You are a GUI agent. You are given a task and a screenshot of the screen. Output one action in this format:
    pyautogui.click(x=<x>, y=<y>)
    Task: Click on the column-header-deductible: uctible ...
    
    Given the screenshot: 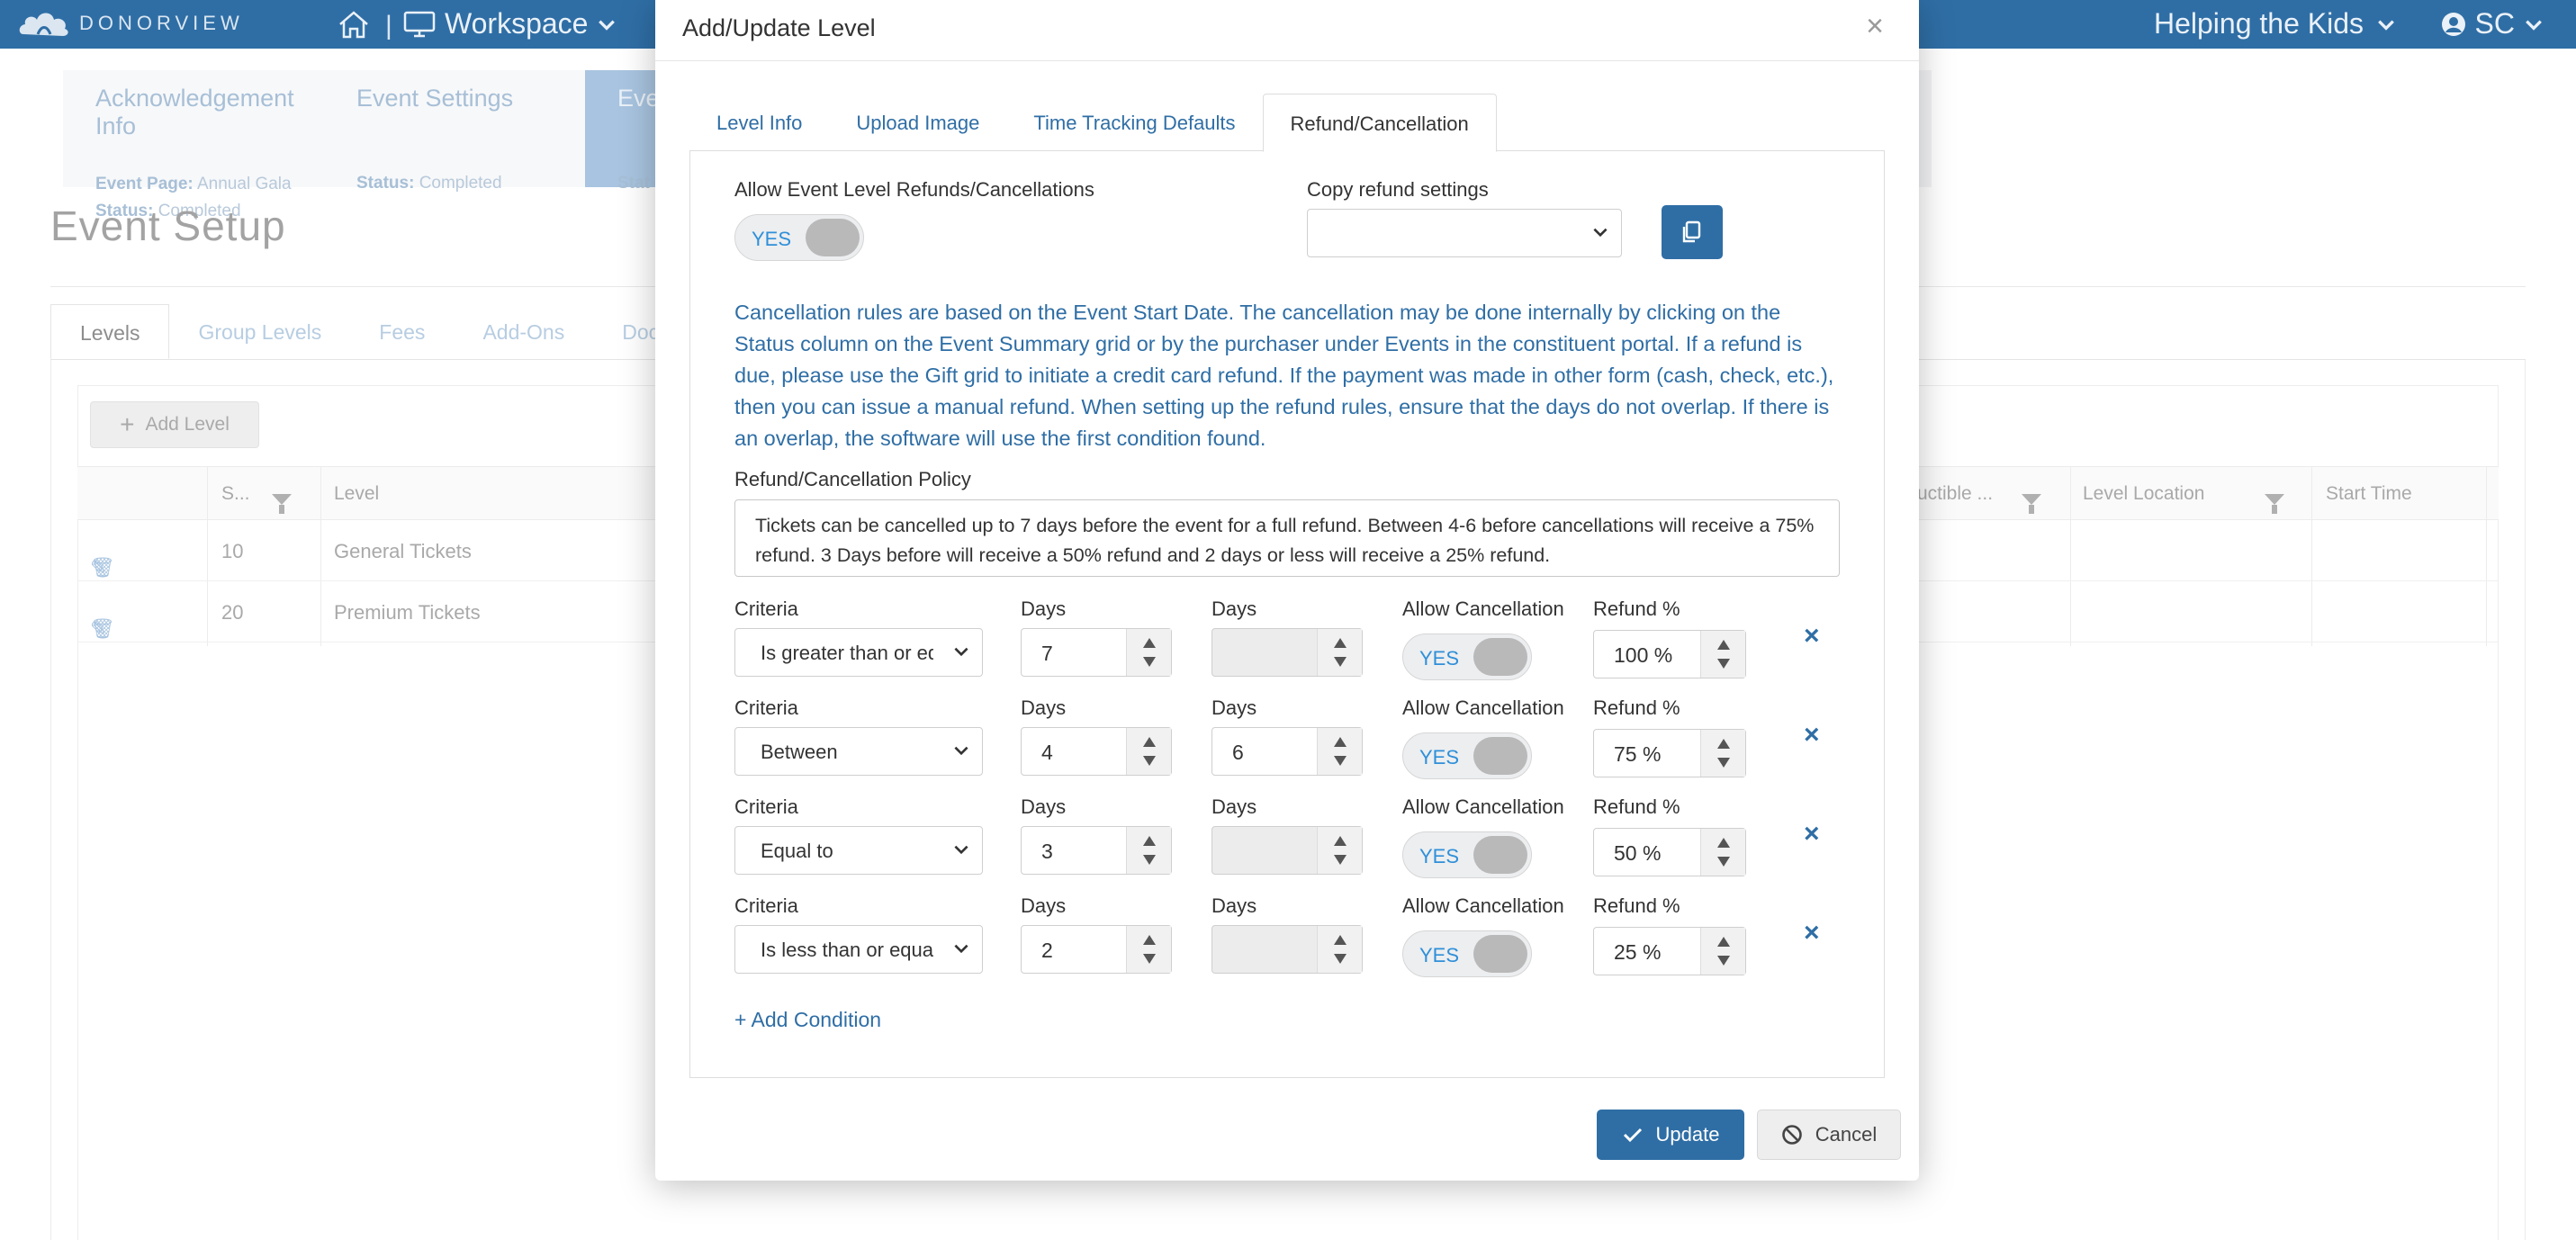 What is the action you would take?
    pyautogui.click(x=1955, y=494)
    